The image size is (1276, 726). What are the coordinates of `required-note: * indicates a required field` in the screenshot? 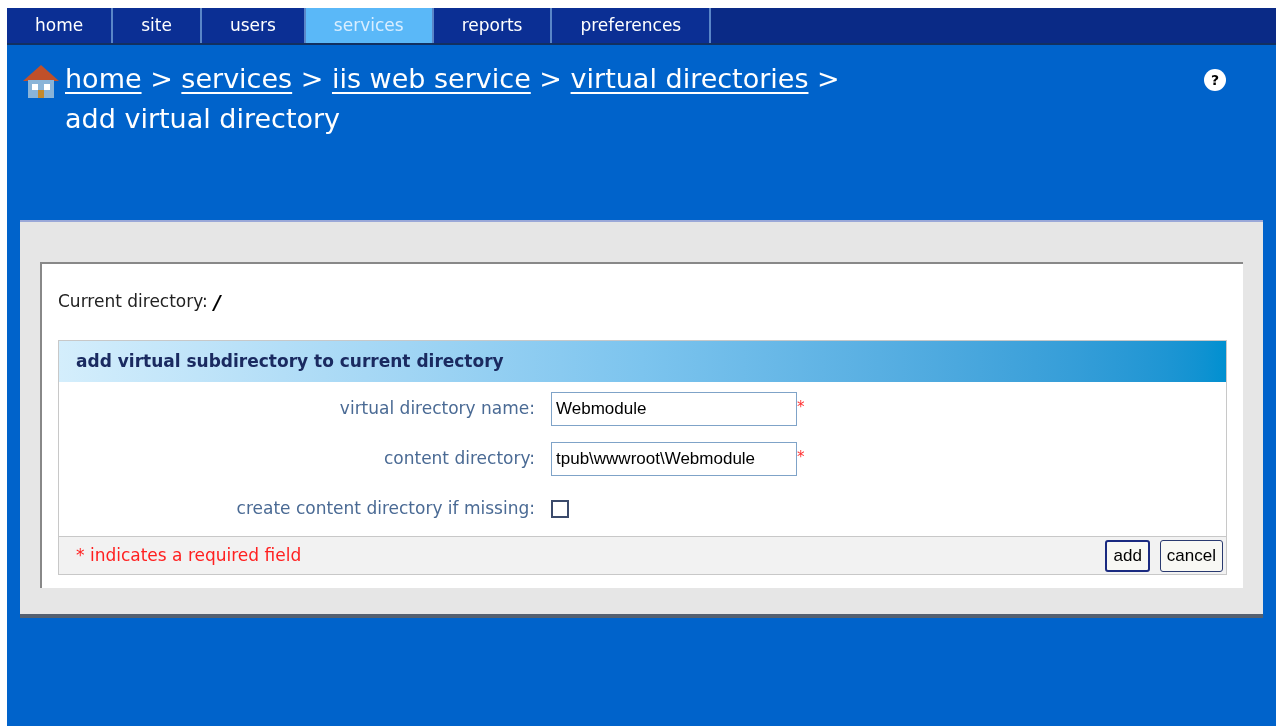 It's located at (189, 555).